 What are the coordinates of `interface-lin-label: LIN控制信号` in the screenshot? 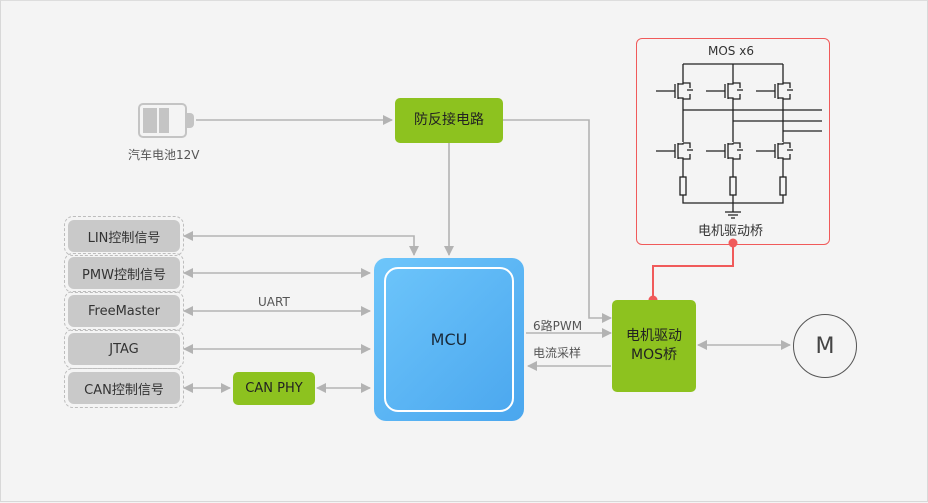 It's located at (124, 238).